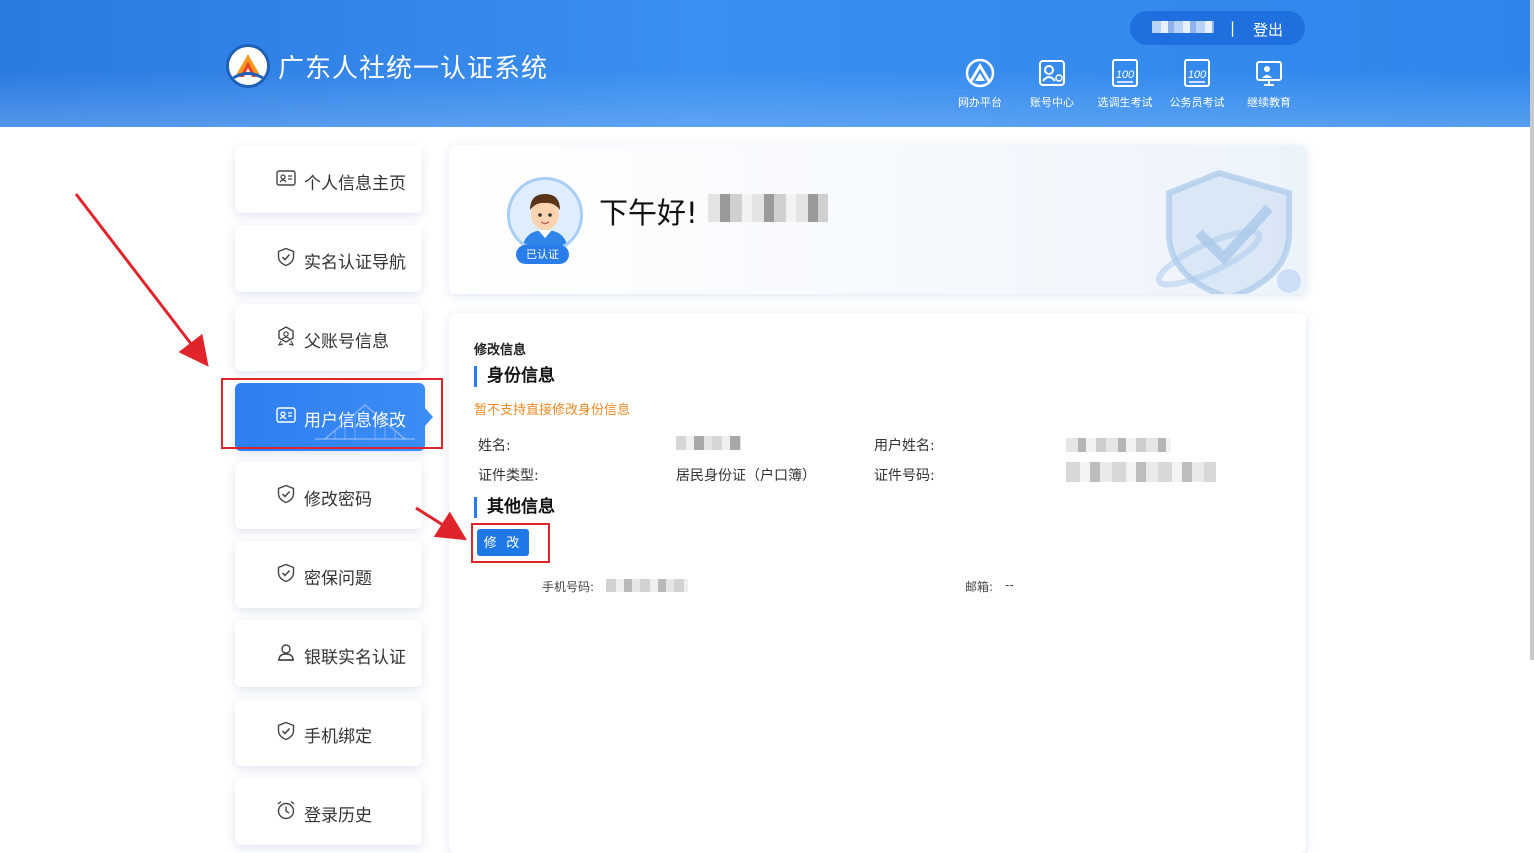 The height and width of the screenshot is (853, 1534). Describe the element at coordinates (500, 350) in the screenshot. I see `page-heading: 修改信息` at that location.